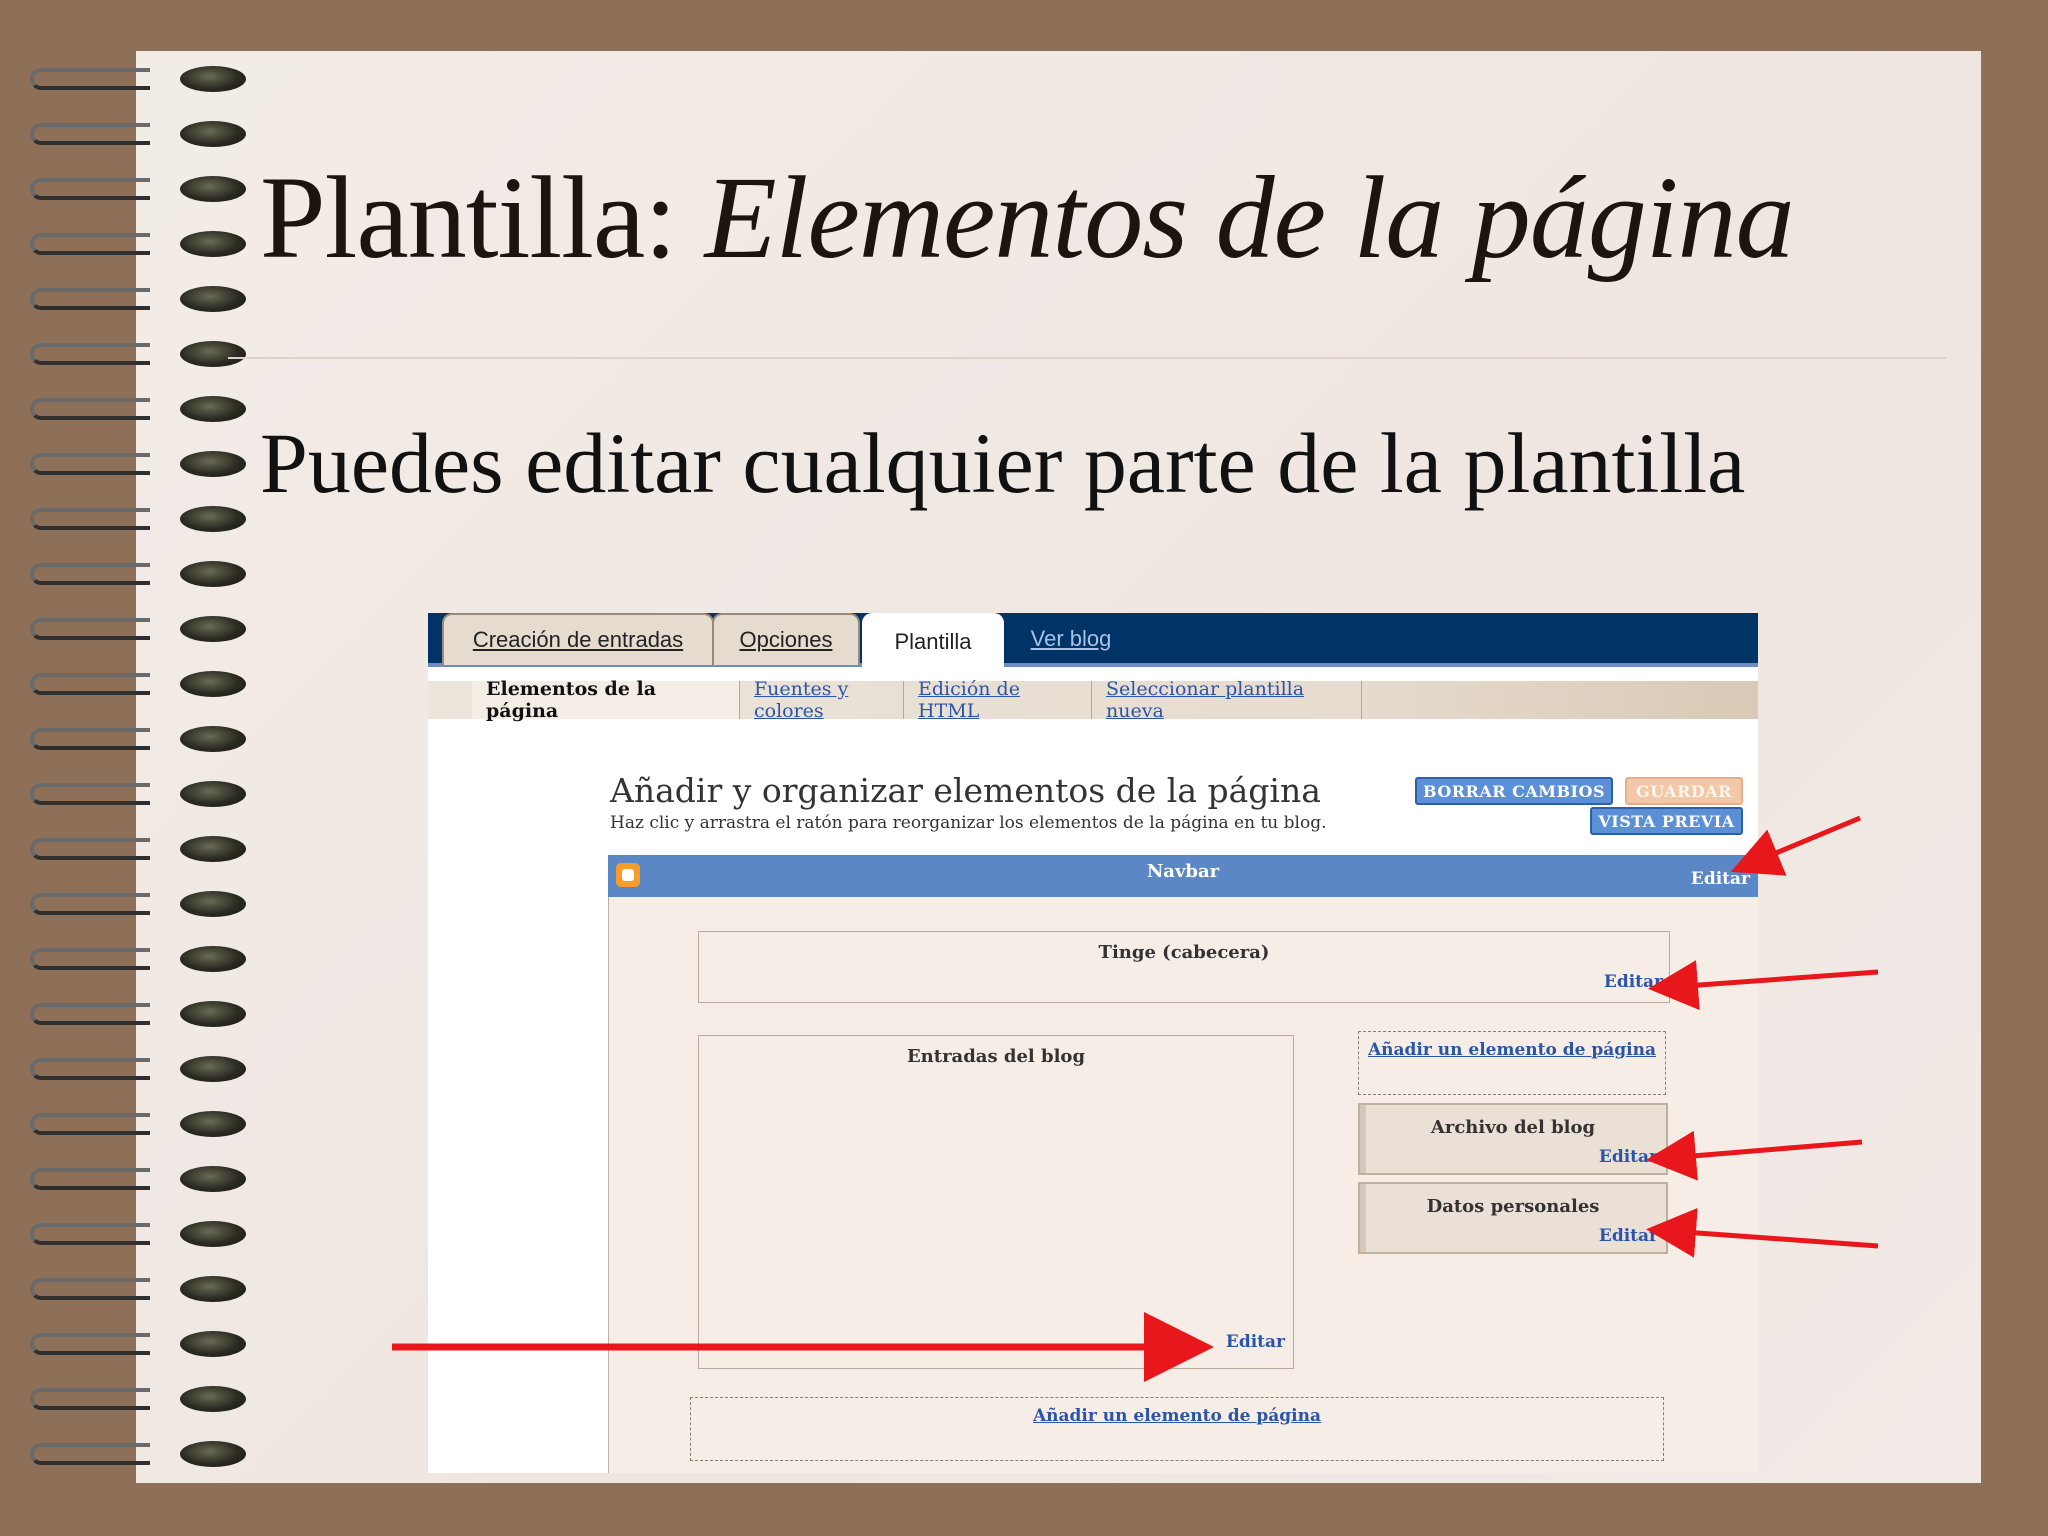  Describe the element at coordinates (1513, 1139) in the screenshot. I see `archive-widget: Archivo del blog Editar` at that location.